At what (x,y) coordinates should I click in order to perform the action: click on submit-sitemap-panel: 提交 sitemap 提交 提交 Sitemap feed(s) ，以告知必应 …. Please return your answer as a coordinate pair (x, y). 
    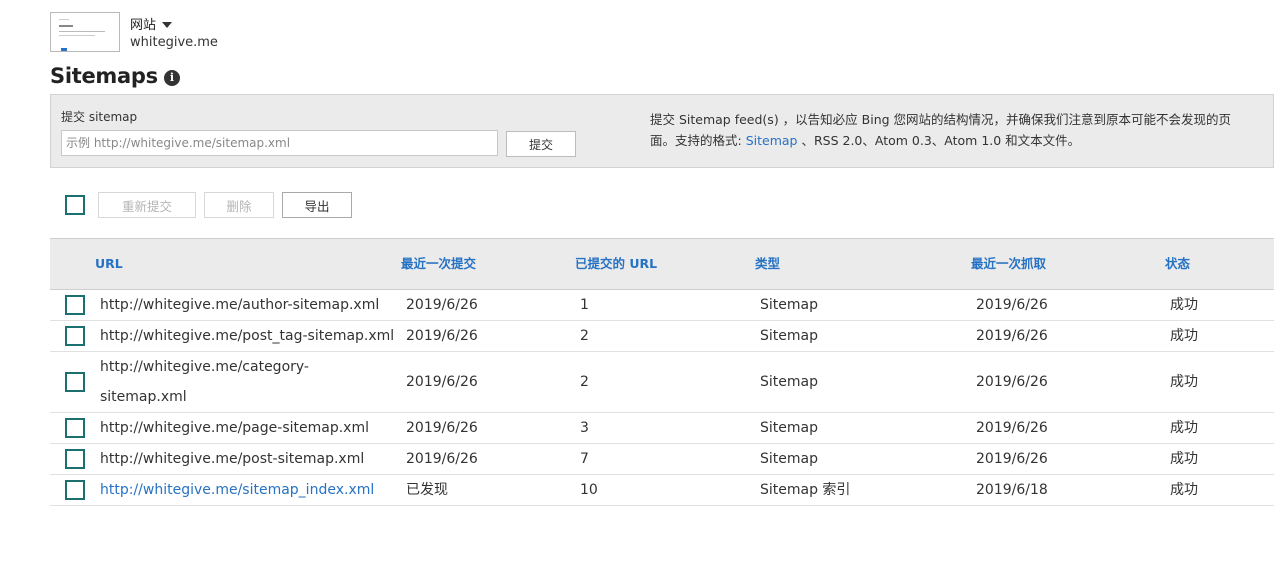
    Looking at the image, I should click on (662, 131).